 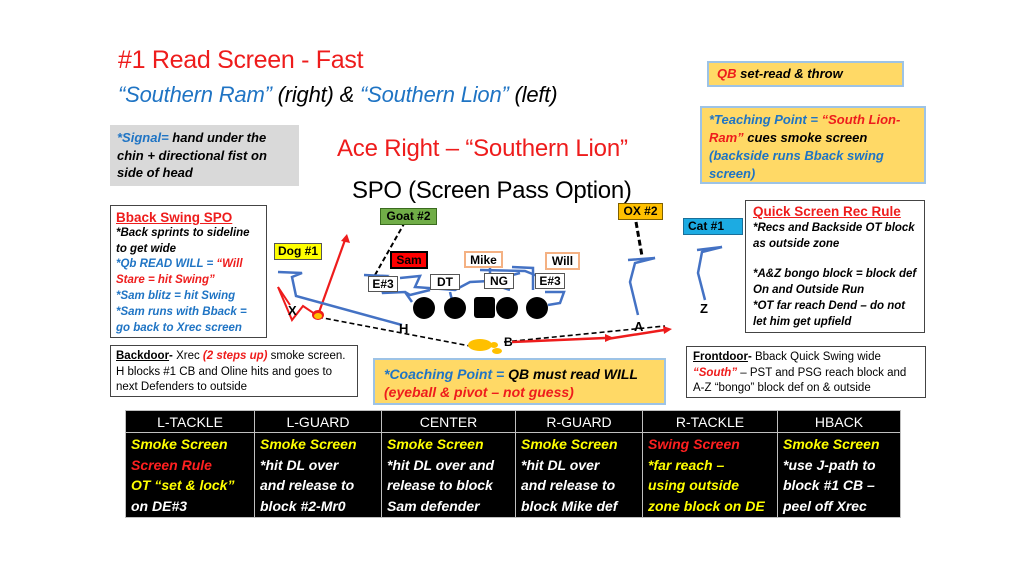 I want to click on ox-dash-line, so click(x=639, y=239).